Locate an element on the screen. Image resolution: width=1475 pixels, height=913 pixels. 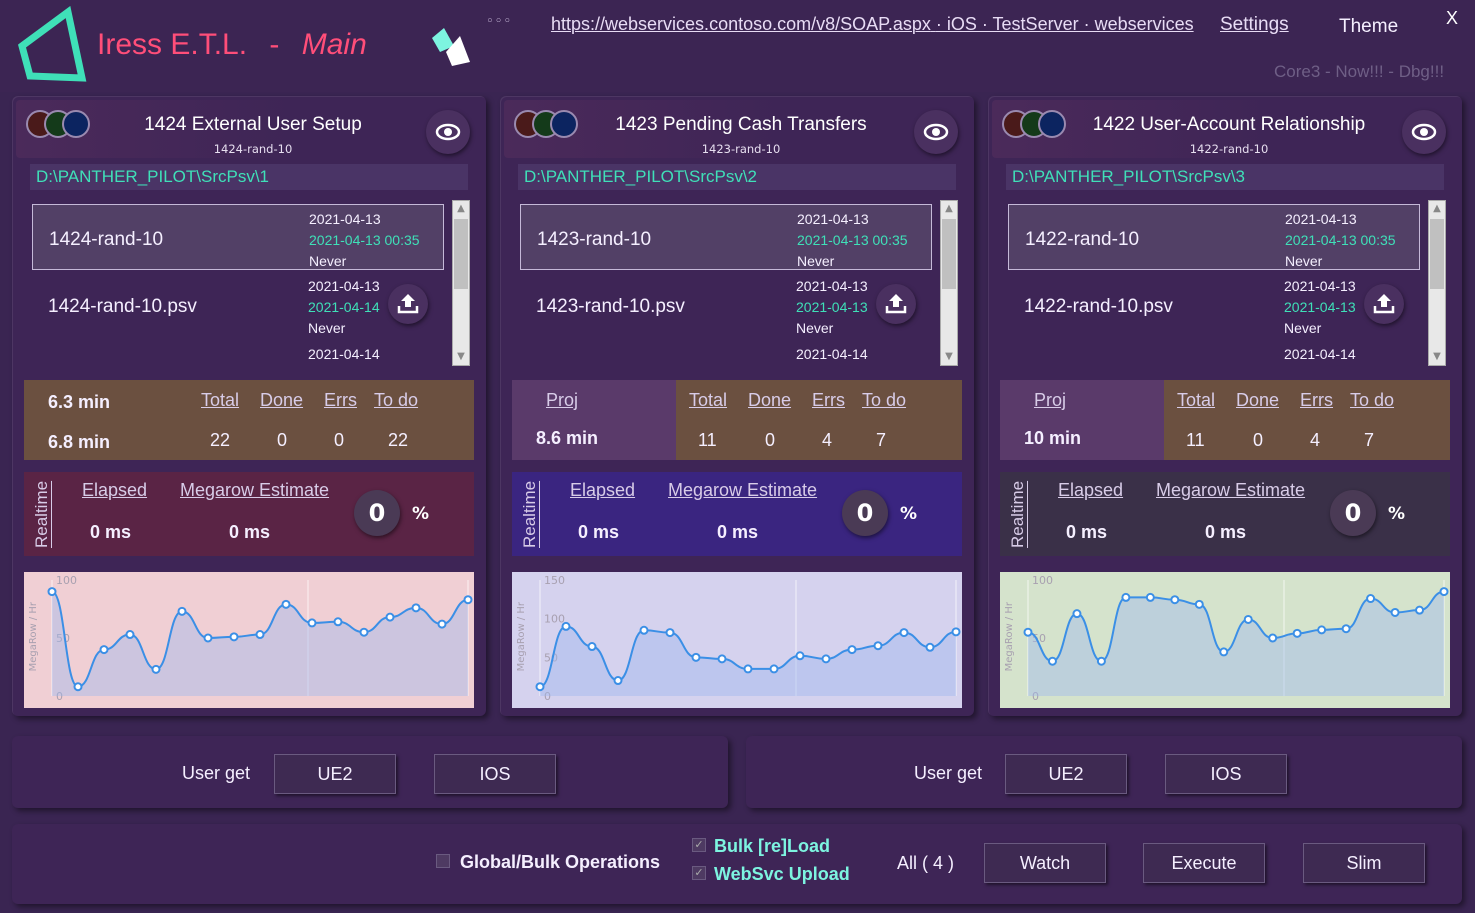
bulk-reload-link: Bulk [re]Load is located at coordinates (772, 846).